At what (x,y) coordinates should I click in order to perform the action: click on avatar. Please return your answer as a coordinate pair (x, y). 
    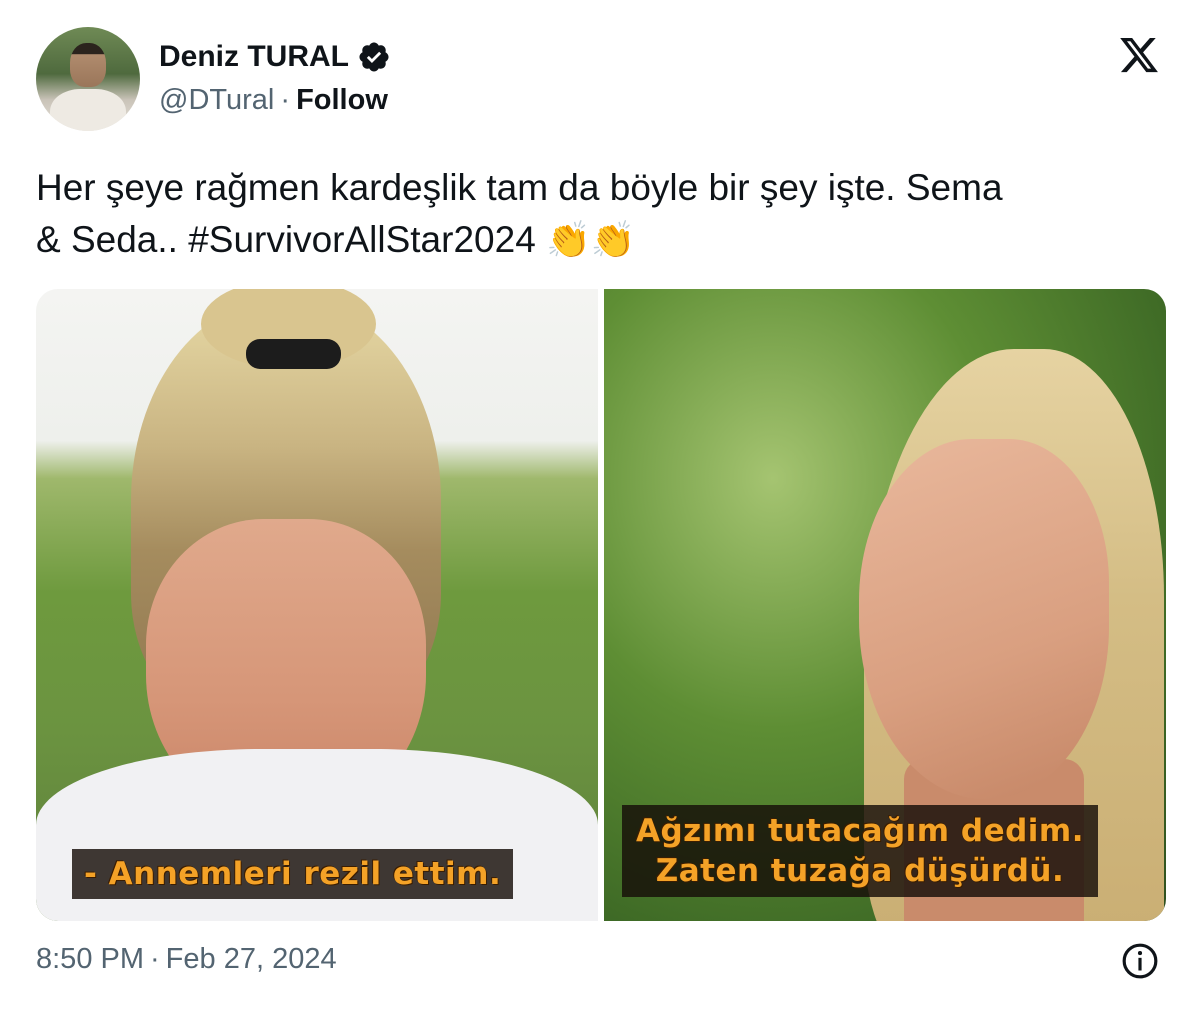
    Looking at the image, I should click on (88, 79).